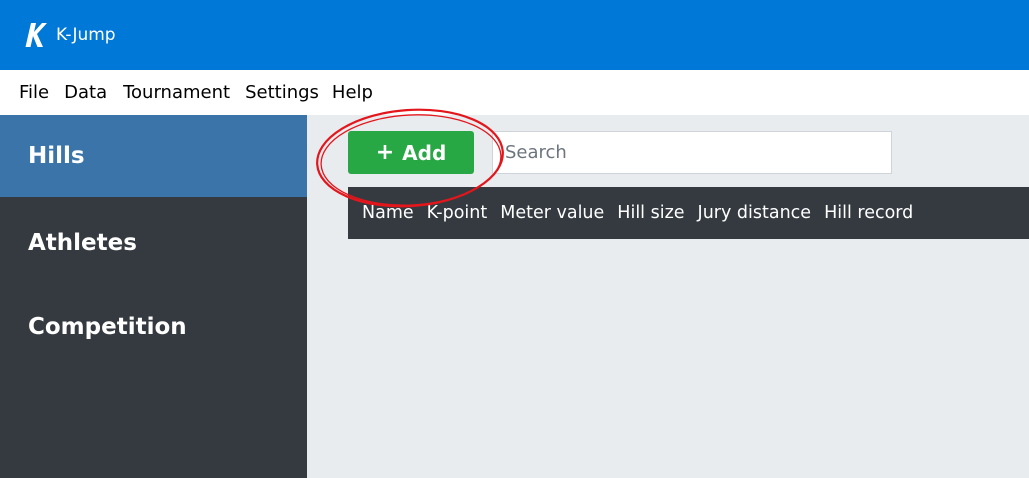 The width and height of the screenshot is (1029, 478). What do you see at coordinates (388, 213) in the screenshot?
I see `column-header-name: Name` at bounding box center [388, 213].